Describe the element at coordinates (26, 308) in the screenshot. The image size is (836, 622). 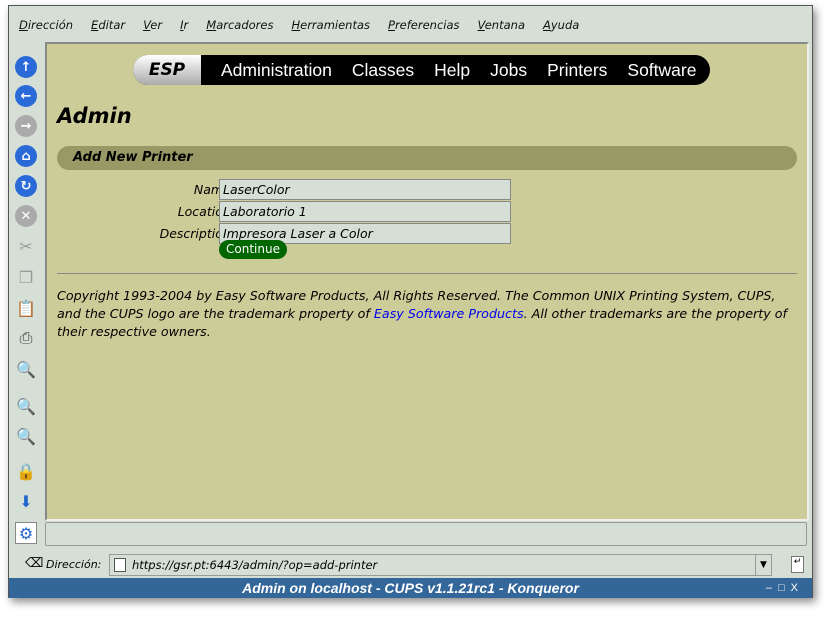
I see `paste-icon: 📋` at that location.